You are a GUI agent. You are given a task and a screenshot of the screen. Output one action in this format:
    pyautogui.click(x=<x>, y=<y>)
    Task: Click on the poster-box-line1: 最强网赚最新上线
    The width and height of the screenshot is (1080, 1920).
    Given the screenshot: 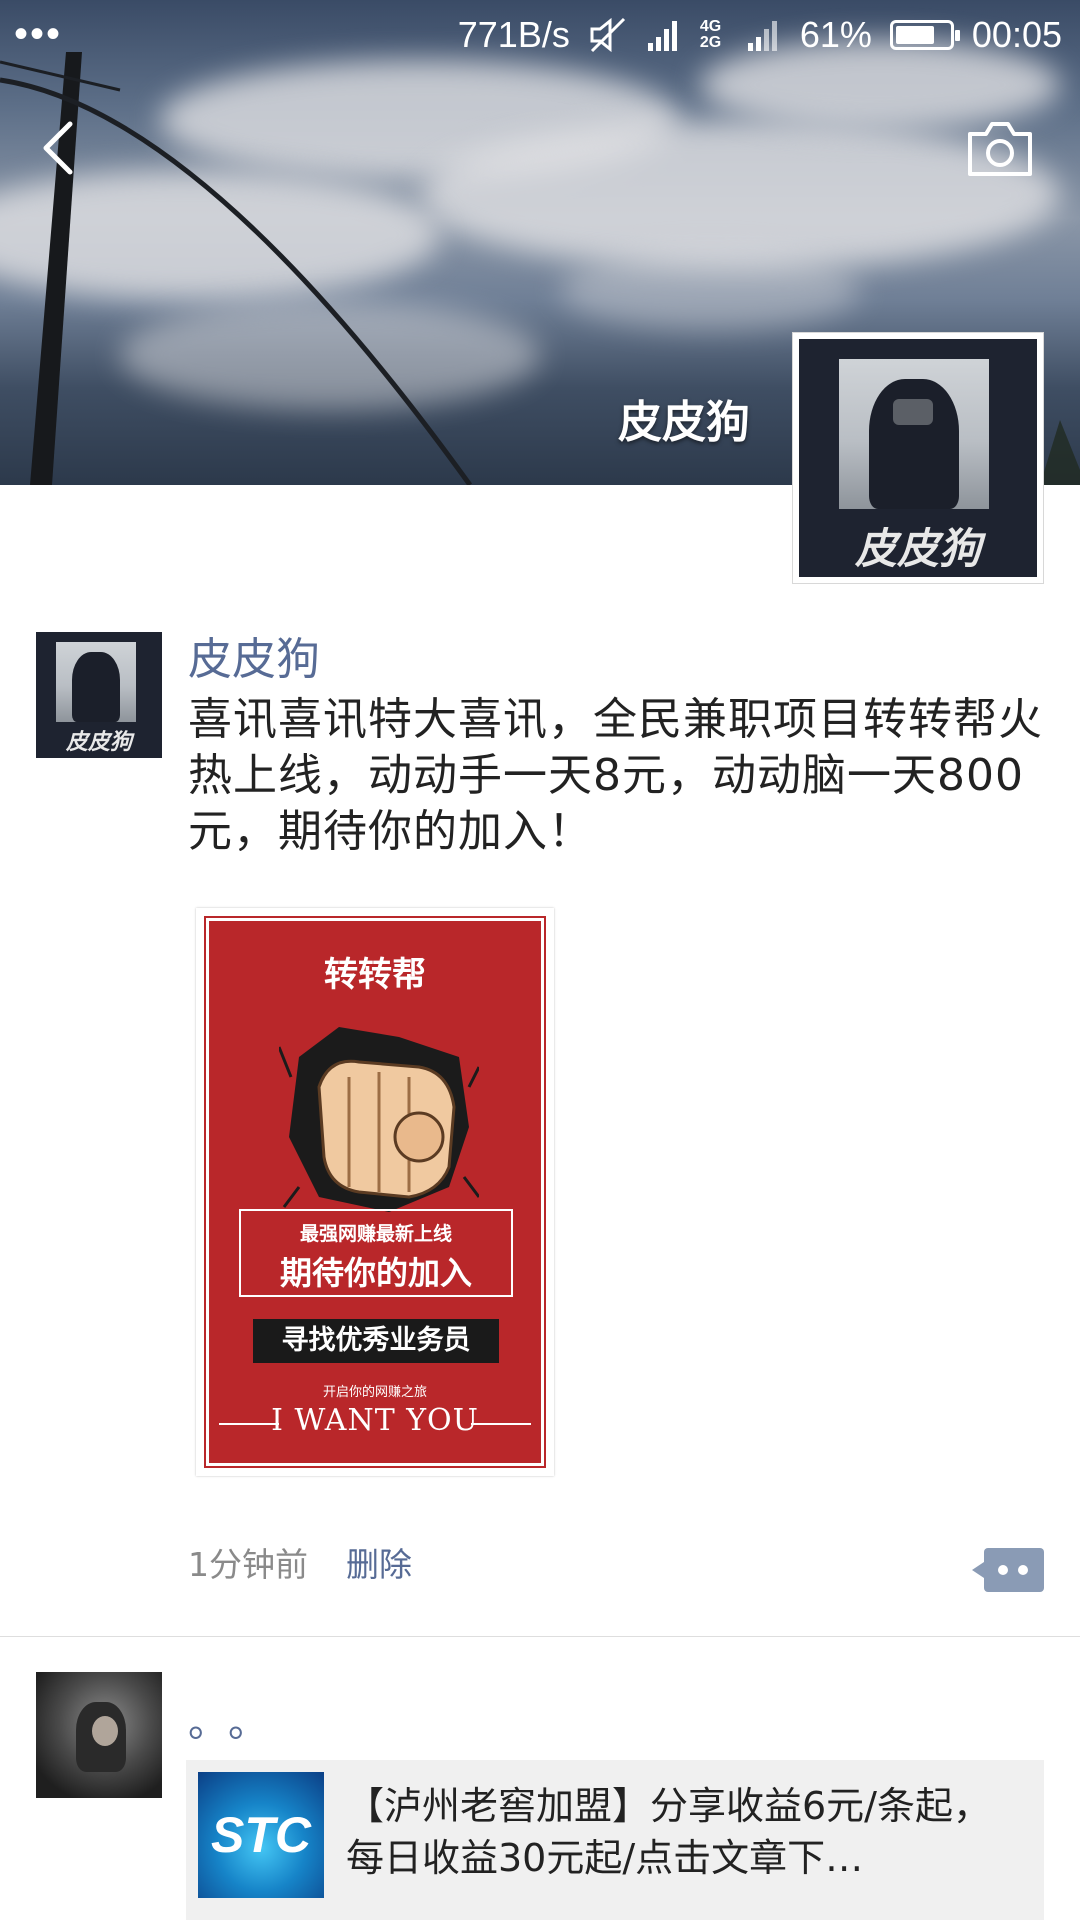 What is the action you would take?
    pyautogui.click(x=375, y=1234)
    